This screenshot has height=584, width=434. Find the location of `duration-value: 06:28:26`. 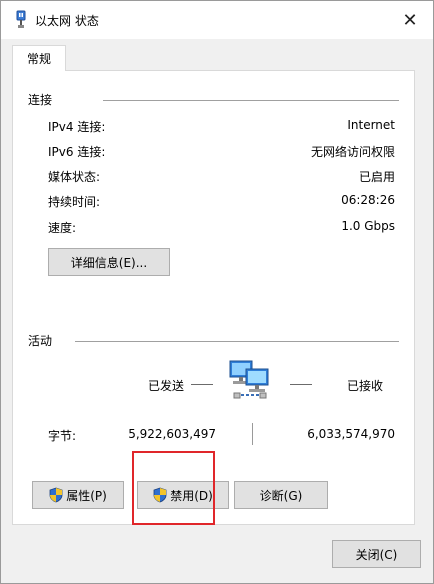

duration-value: 06:28:26 is located at coordinates (368, 200).